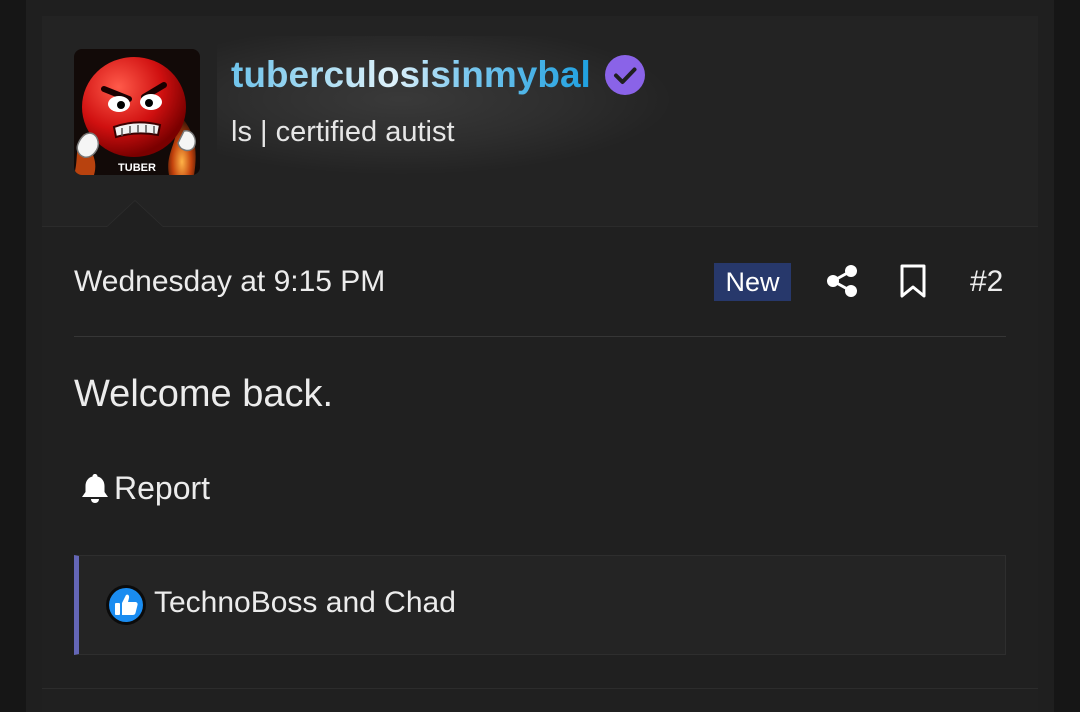  I want to click on post-date: Wednesday at 9:15 PM, so click(229, 282).